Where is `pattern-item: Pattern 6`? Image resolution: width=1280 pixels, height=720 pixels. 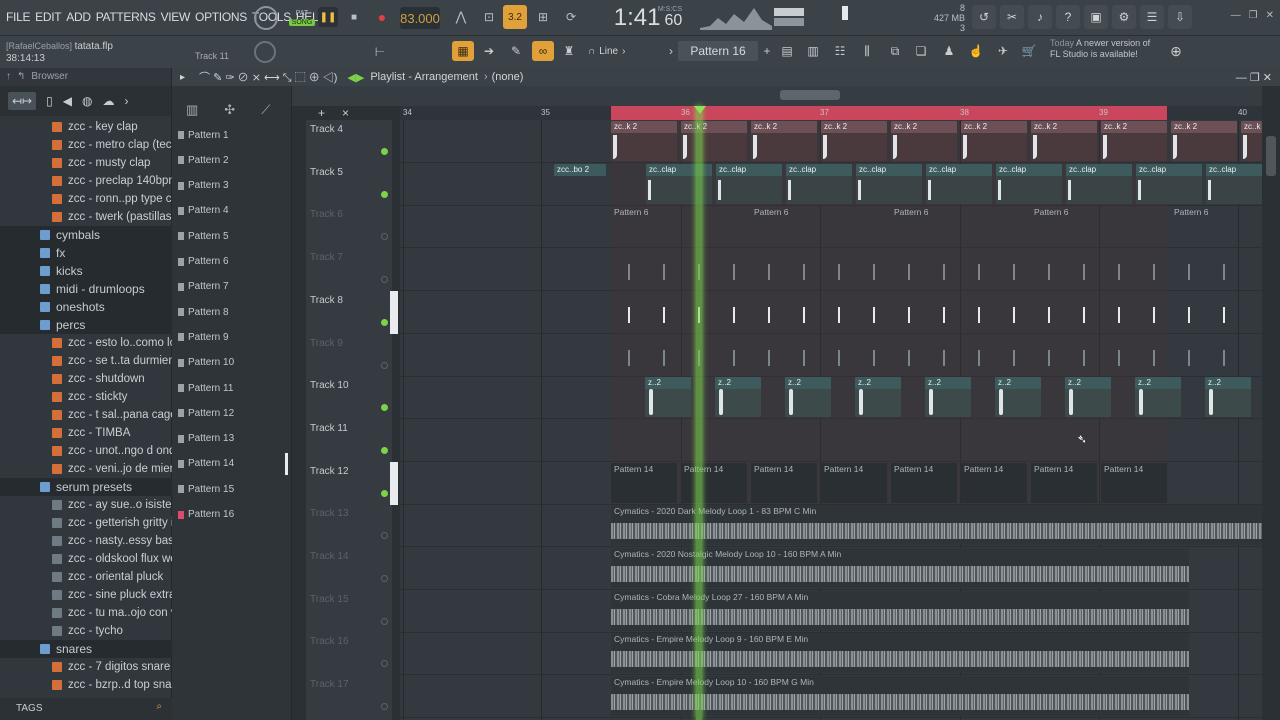 pattern-item: Pattern 6 is located at coordinates (234, 262).